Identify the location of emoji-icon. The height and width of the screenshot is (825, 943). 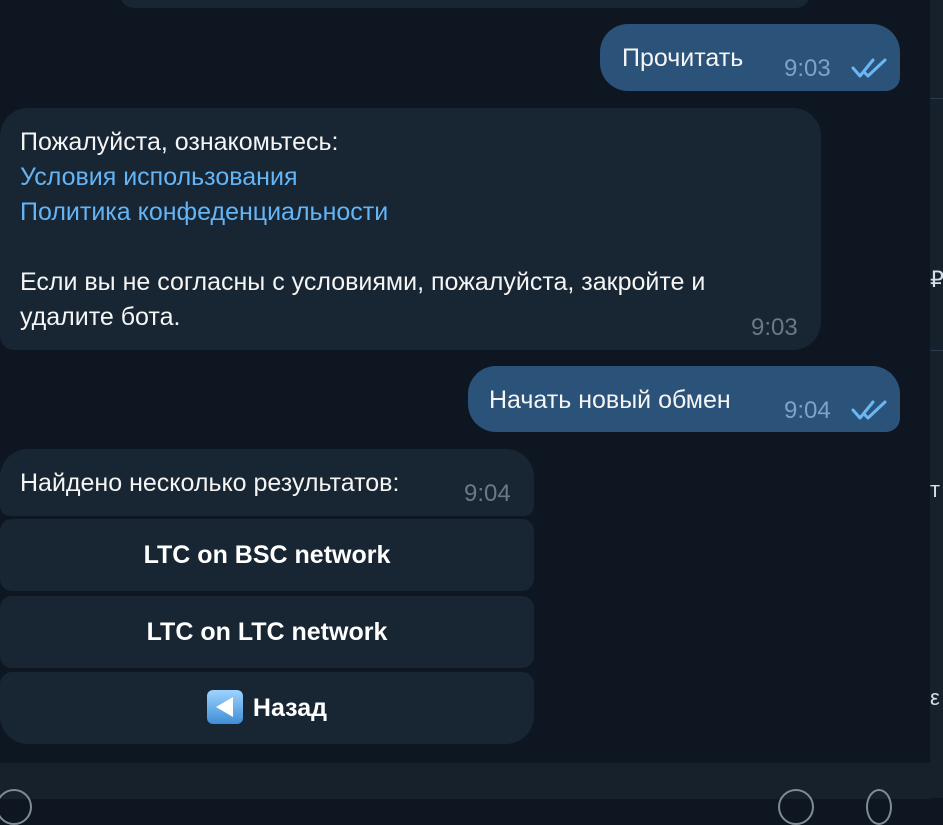
(796, 807).